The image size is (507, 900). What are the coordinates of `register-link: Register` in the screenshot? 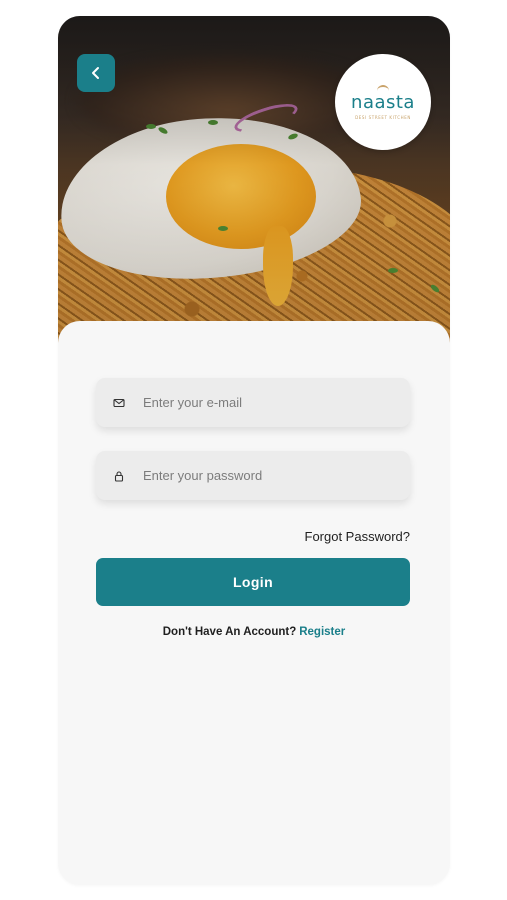 It's located at (322, 632).